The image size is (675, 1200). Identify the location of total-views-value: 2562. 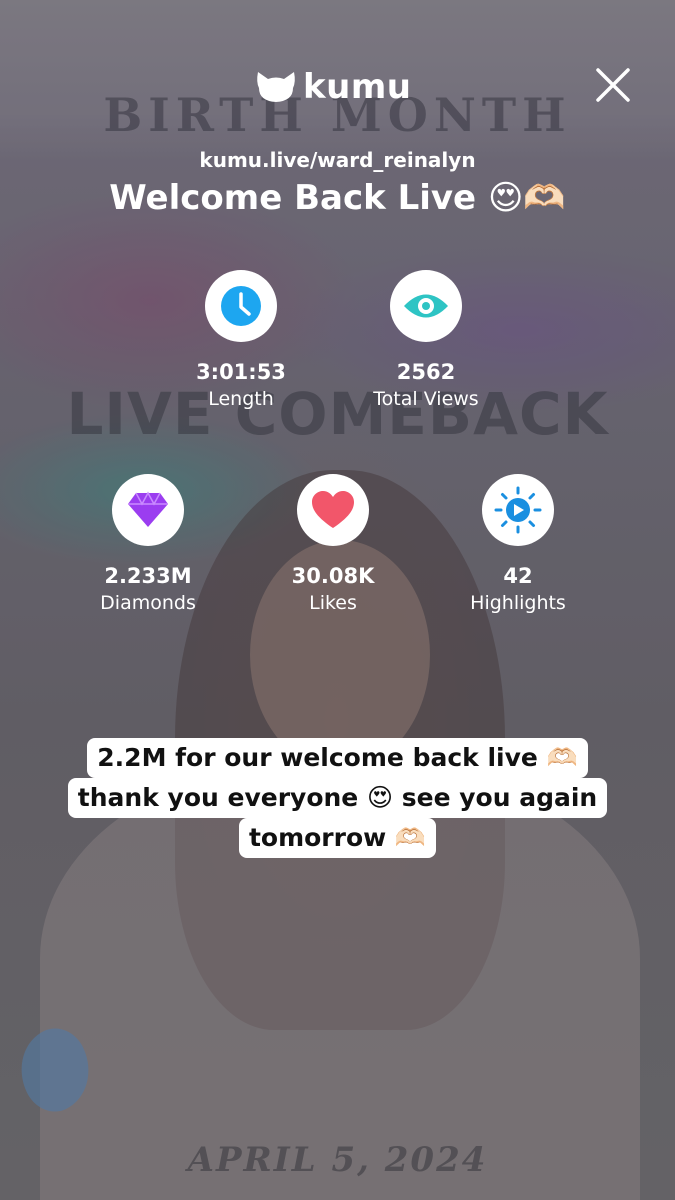
(426, 372).